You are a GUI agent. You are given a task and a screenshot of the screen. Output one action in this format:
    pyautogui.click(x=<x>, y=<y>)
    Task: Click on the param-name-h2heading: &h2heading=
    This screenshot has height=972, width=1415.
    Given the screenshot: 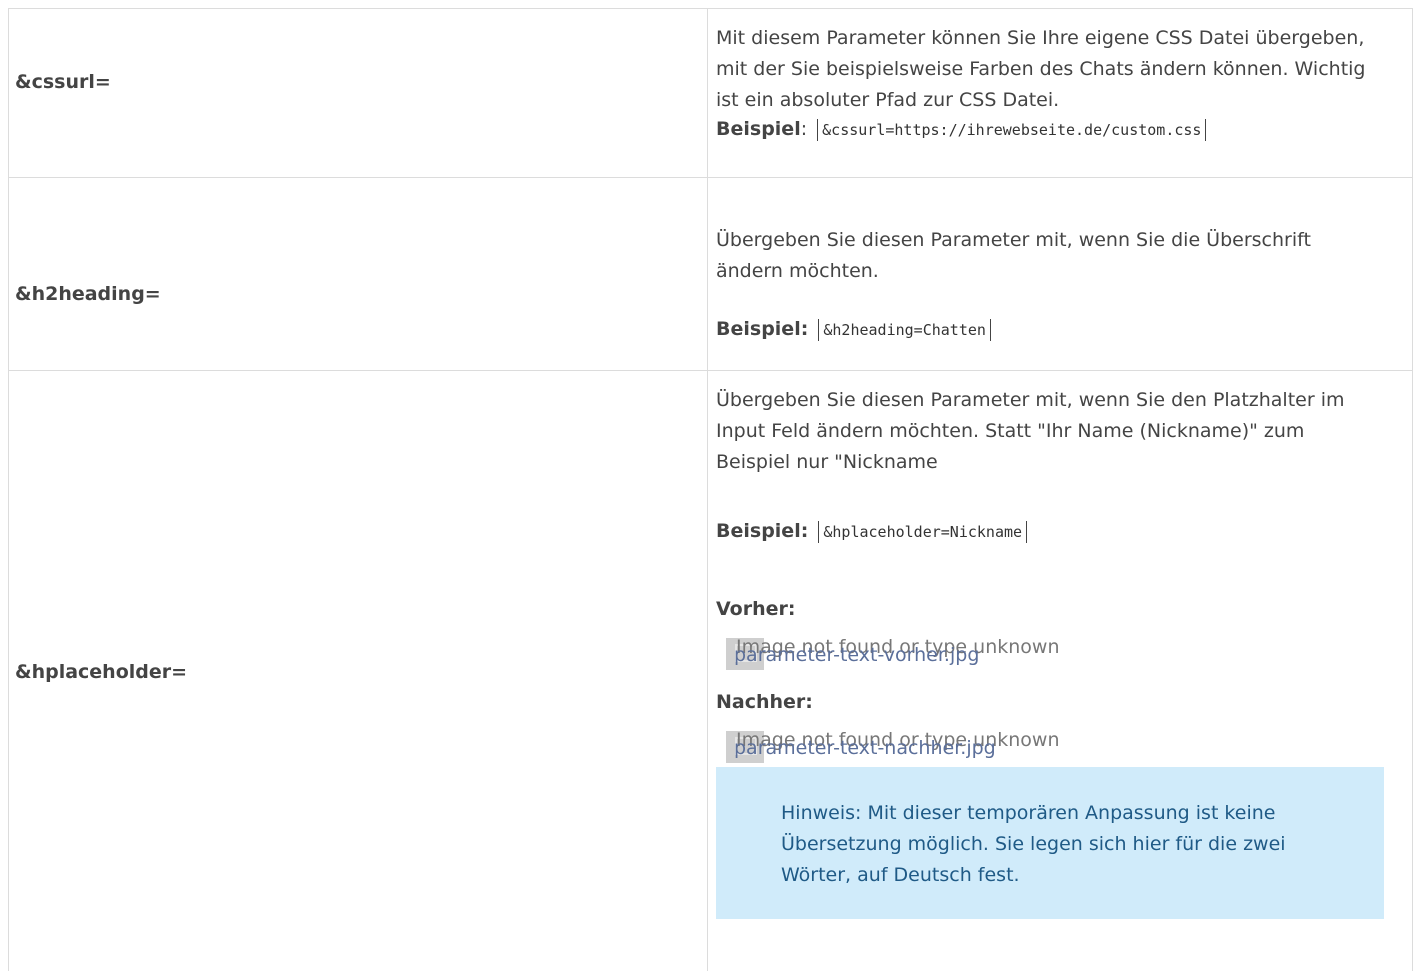 What is the action you would take?
    pyautogui.click(x=88, y=294)
    